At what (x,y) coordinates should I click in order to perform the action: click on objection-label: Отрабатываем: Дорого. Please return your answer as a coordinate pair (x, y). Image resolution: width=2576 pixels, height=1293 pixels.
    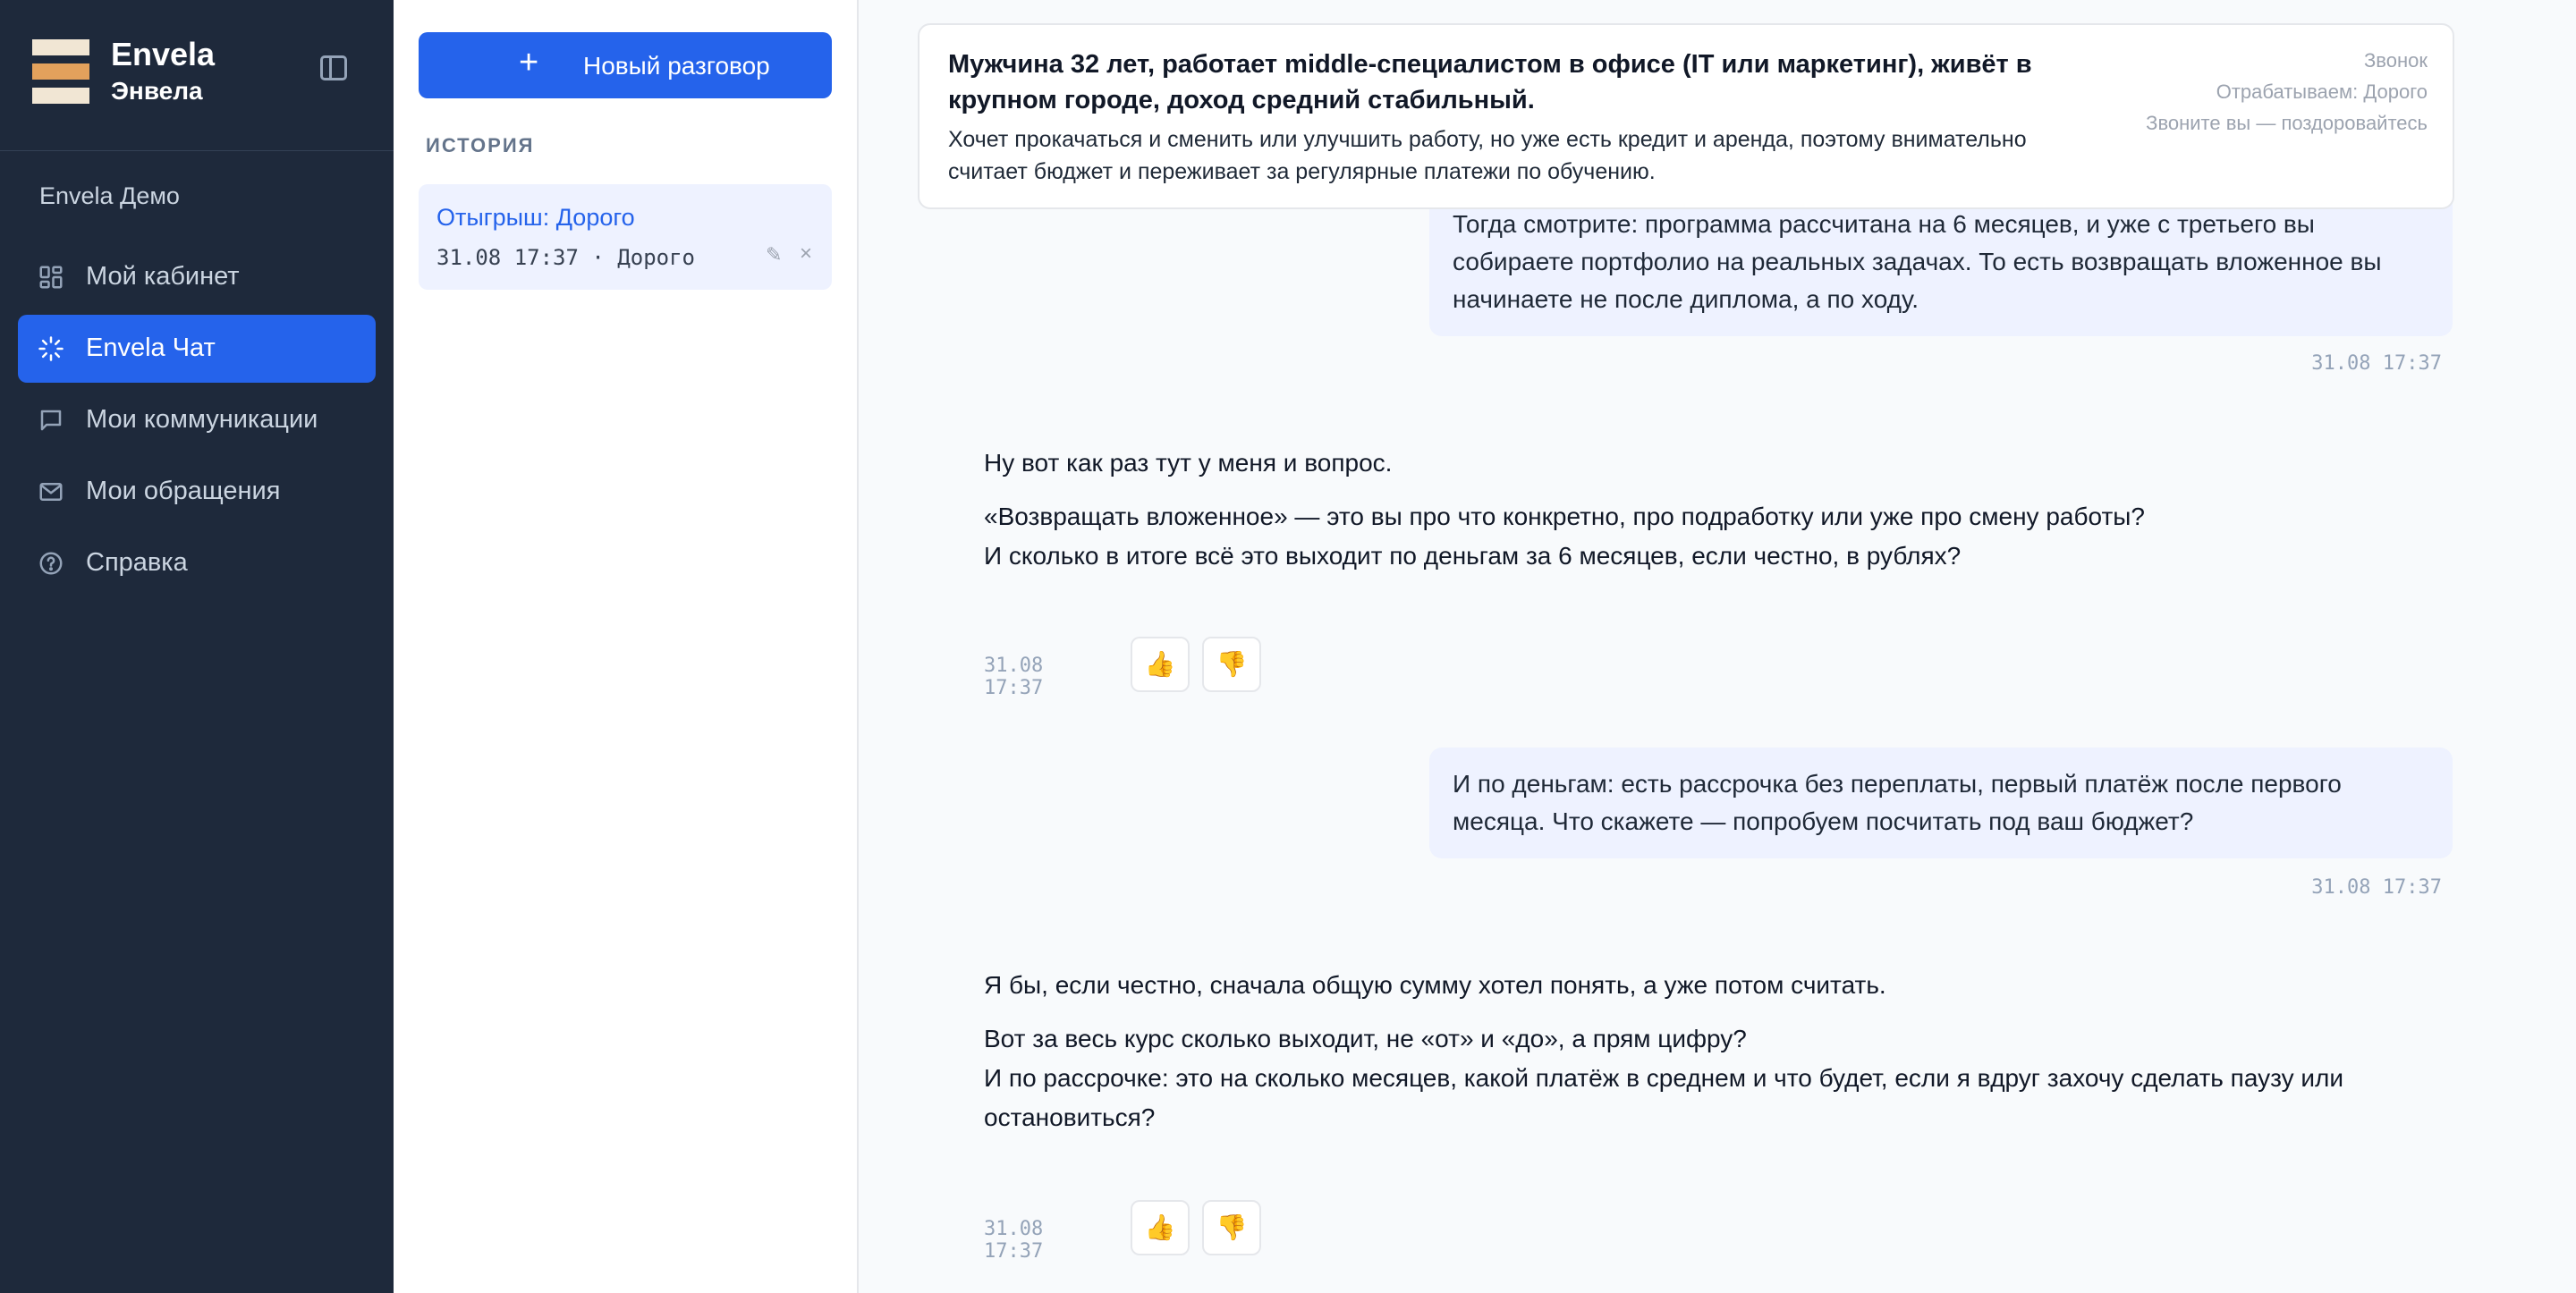
    Looking at the image, I should click on (2322, 92).